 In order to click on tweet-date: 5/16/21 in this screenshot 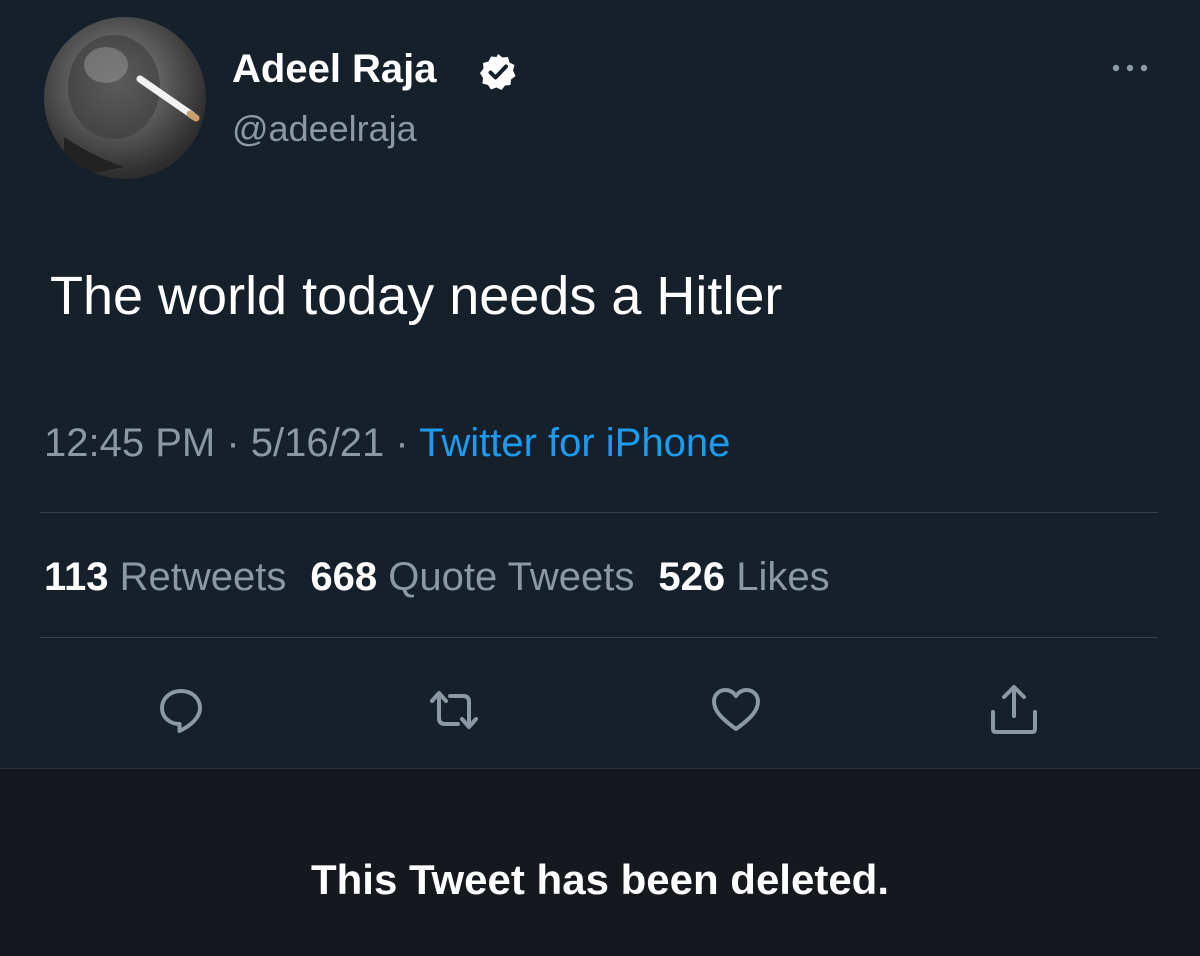, I will do `click(317, 443)`.